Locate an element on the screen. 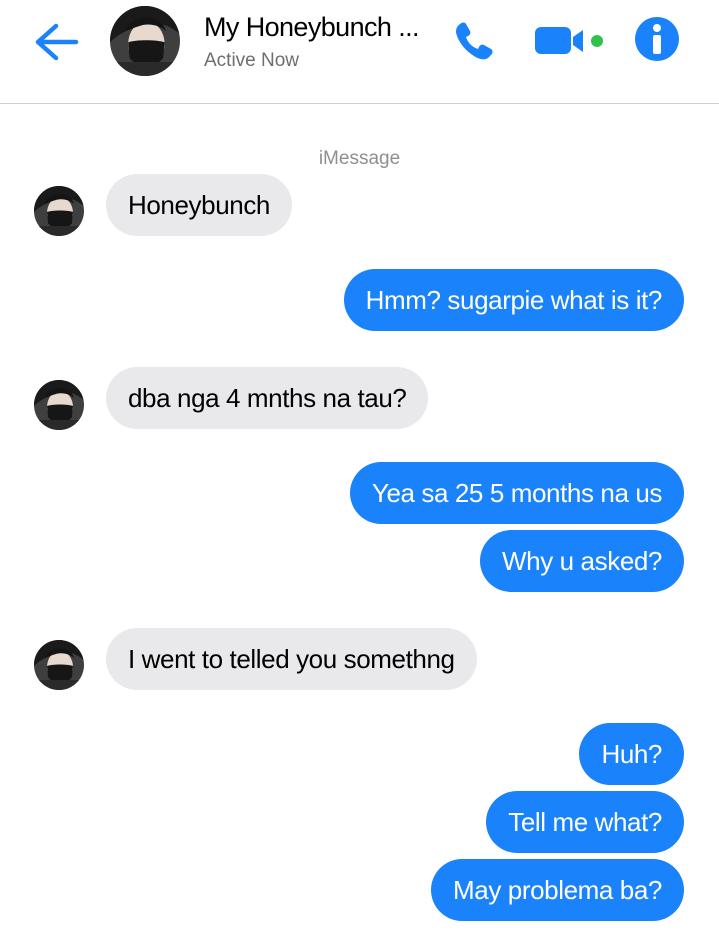  outgoing-message: Huh? is located at coordinates (631, 754).